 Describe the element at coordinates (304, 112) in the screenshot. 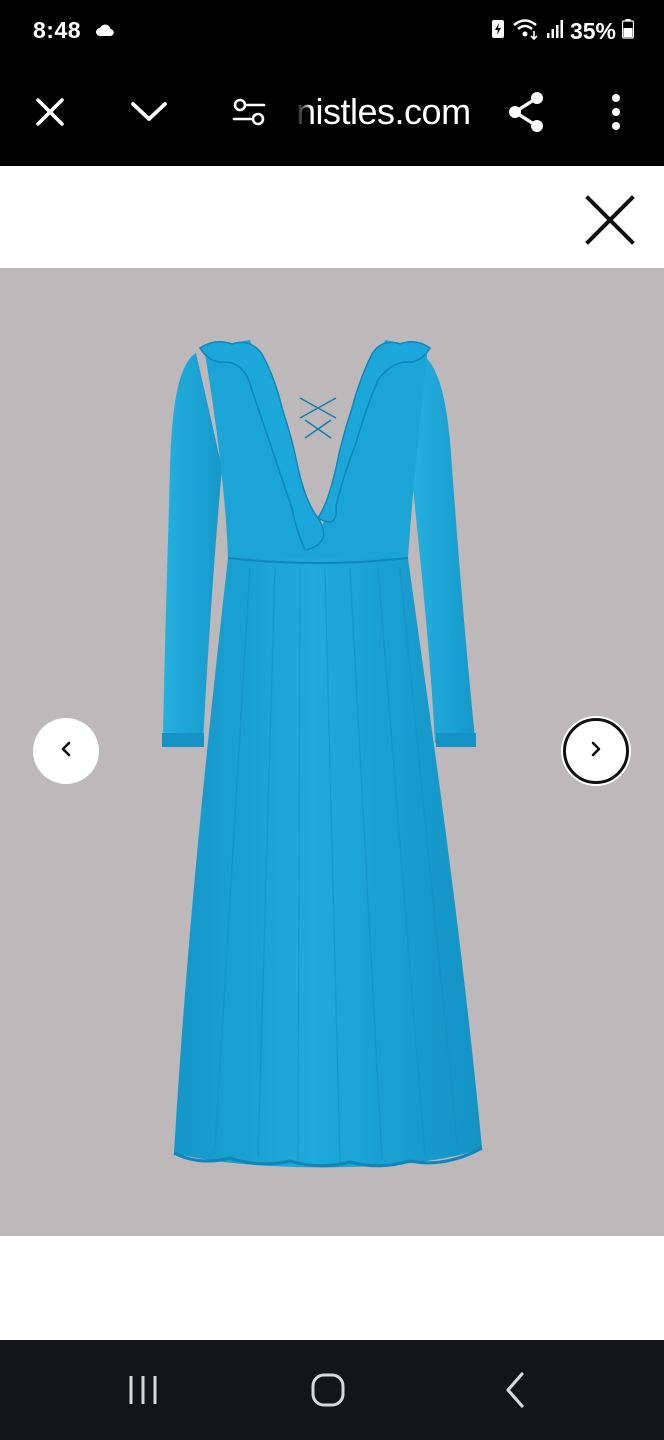

I see `url-fade` at that location.